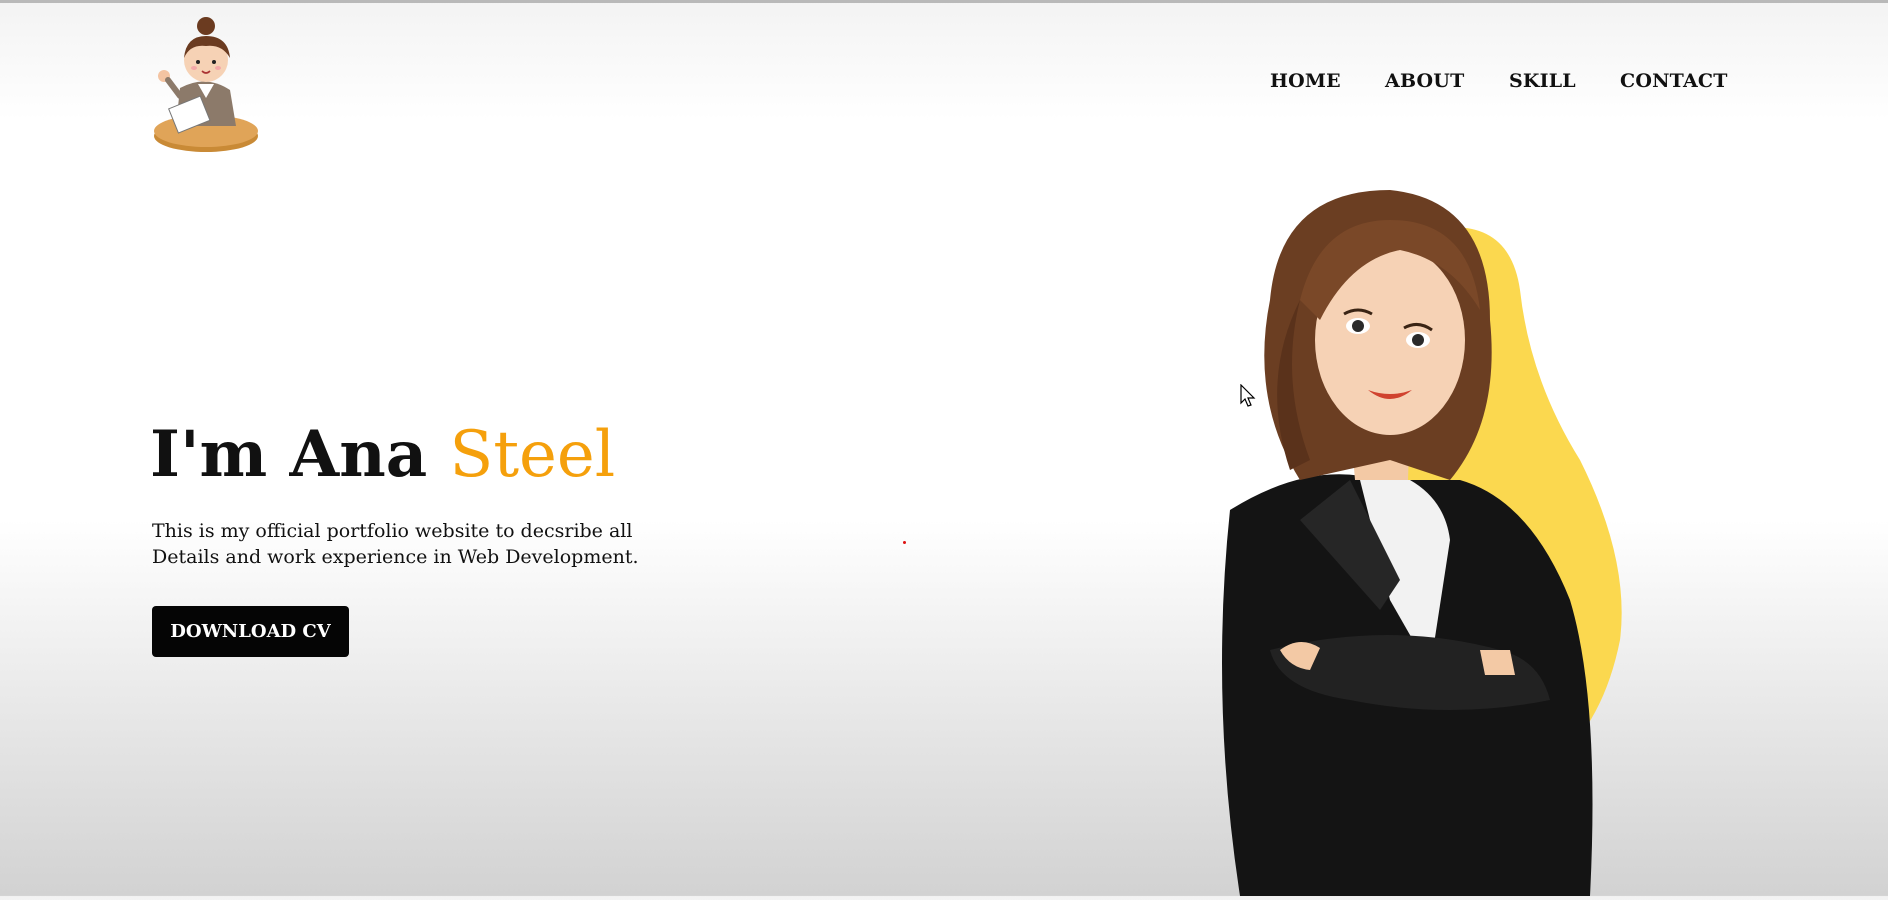 The height and width of the screenshot is (900, 1888). What do you see at coordinates (250, 631) in the screenshot?
I see `download-cv-button: DOWNLOAD CV` at bounding box center [250, 631].